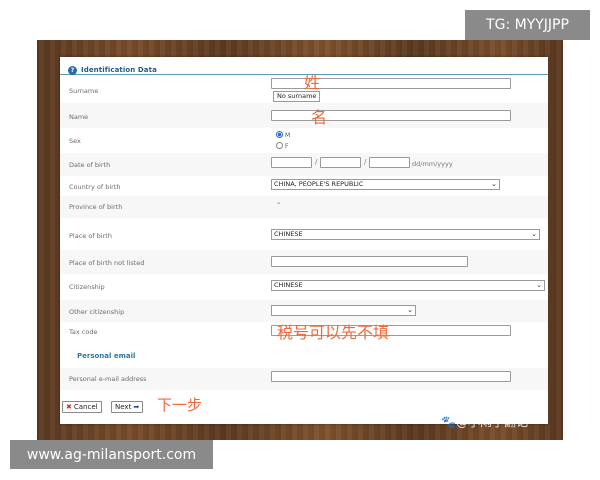  Describe the element at coordinates (319, 184) in the screenshot. I see `country-of-birth-value: CHINA, PEOPLE'S REPUBLIC` at that location.